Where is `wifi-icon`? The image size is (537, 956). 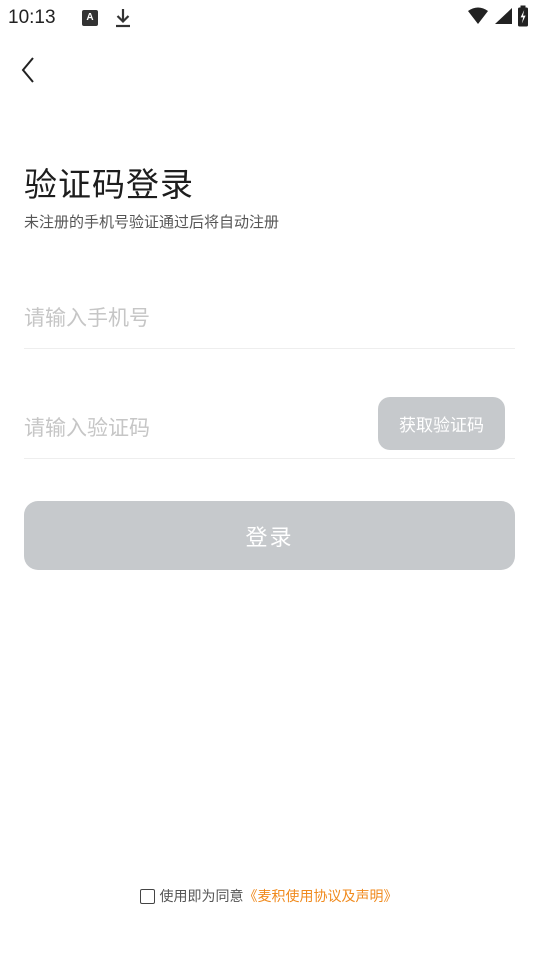 wifi-icon is located at coordinates (478, 18).